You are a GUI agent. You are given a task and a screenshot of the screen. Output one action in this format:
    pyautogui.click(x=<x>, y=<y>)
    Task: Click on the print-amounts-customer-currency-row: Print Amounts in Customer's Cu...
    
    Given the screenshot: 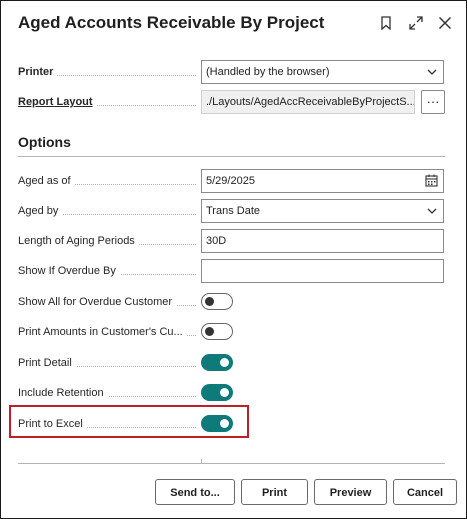 What is the action you would take?
    pyautogui.click(x=231, y=332)
    